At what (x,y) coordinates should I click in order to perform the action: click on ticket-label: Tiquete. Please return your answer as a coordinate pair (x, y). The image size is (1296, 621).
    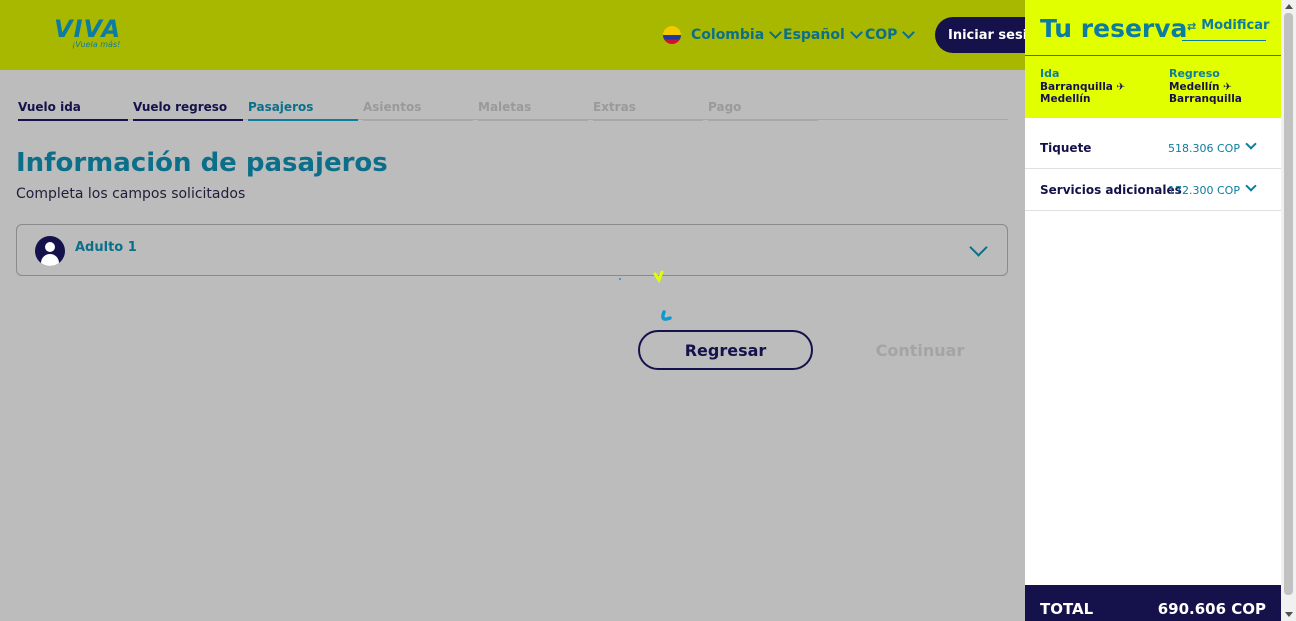
    Looking at the image, I should click on (1066, 148).